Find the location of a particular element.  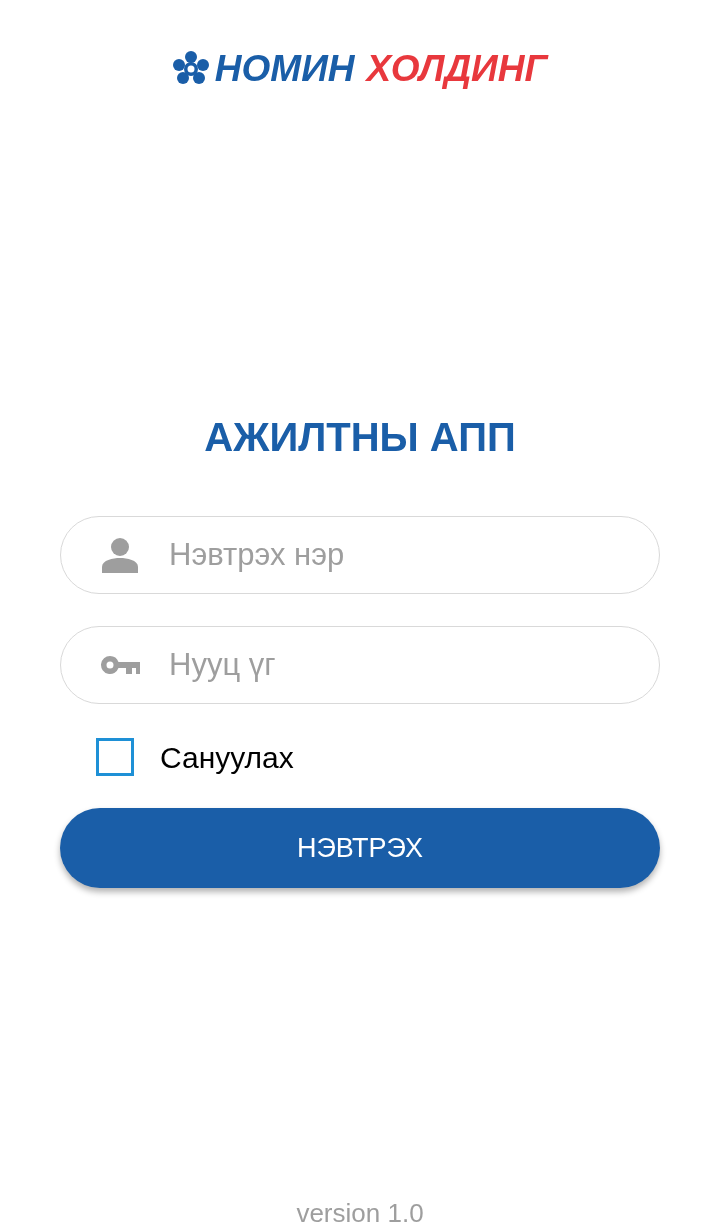

flower-logo-icon is located at coordinates (190, 68).